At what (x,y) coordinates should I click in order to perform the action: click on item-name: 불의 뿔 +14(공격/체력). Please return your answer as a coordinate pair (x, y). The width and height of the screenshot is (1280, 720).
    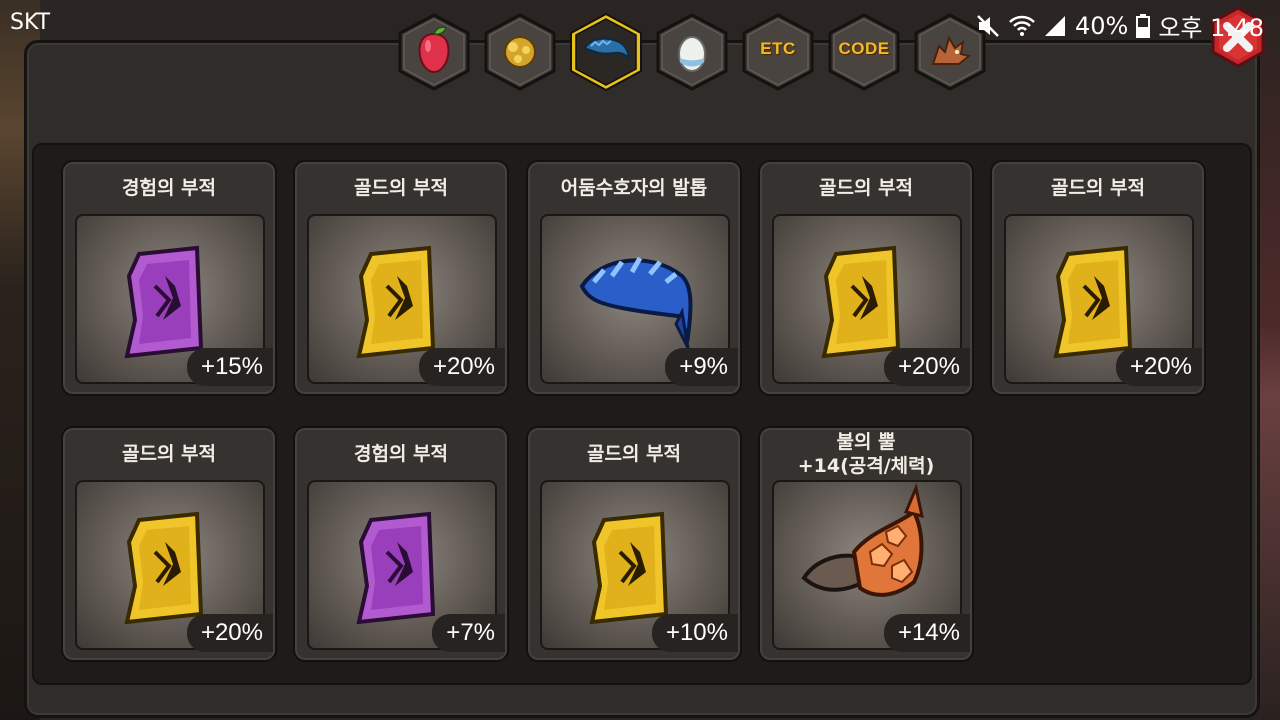
    Looking at the image, I should click on (866, 454).